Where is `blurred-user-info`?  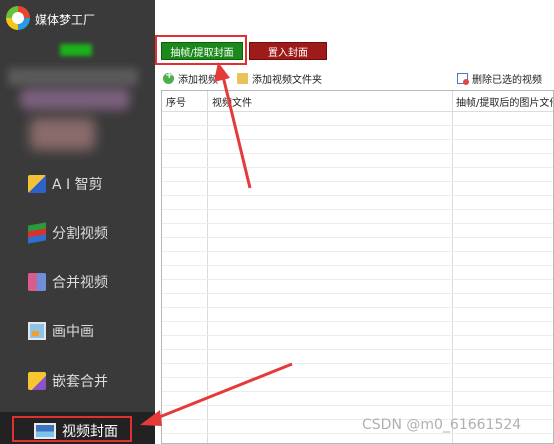 blurred-user-info is located at coordinates (75, 99).